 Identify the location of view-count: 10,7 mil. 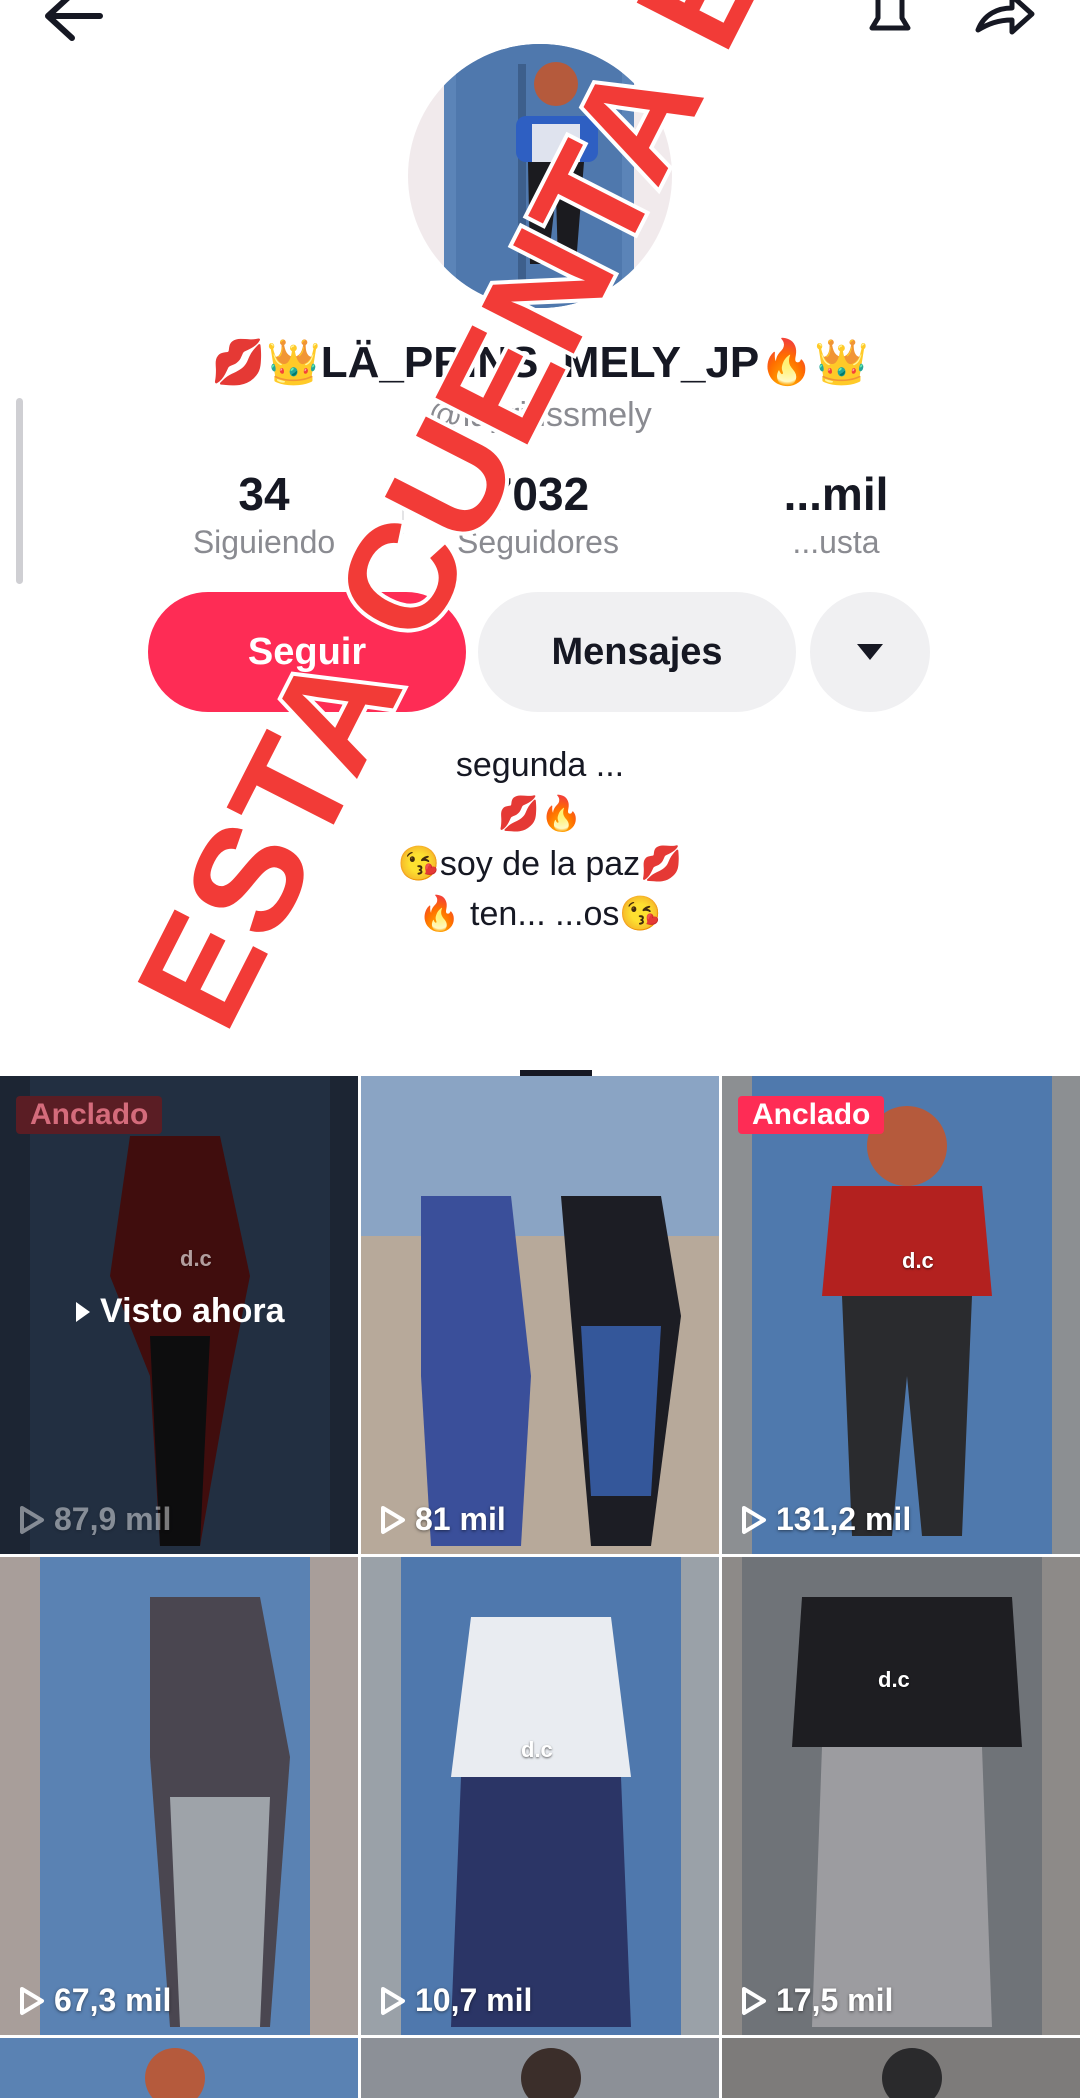
(455, 2000).